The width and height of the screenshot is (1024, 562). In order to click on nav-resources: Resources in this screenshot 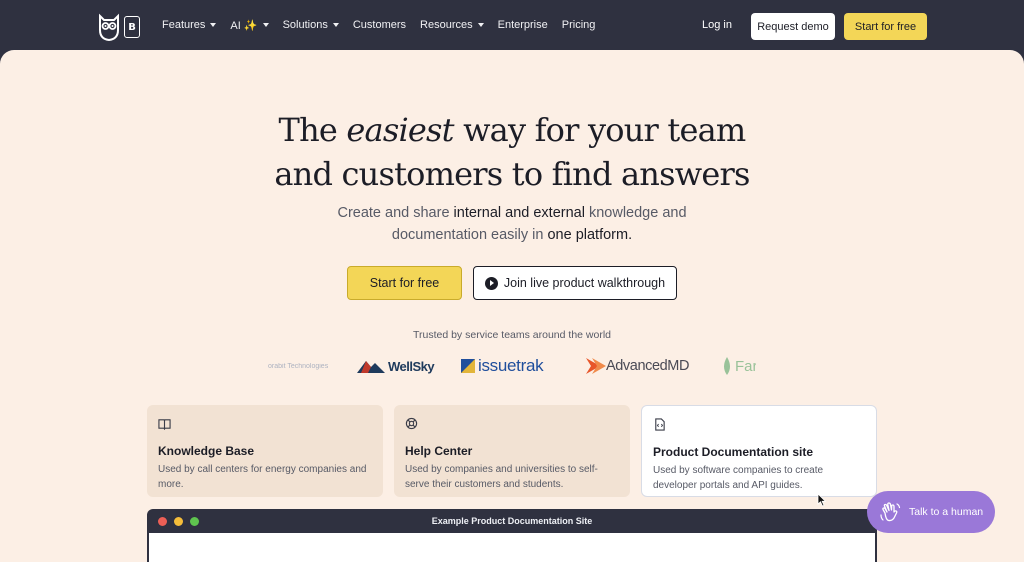, I will do `click(452, 25)`.